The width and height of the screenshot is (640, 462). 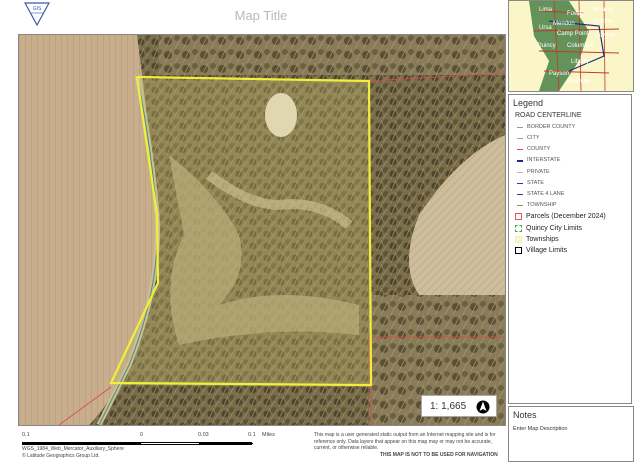 I want to click on legend-road-item: COUNTY, so click(x=539, y=149).